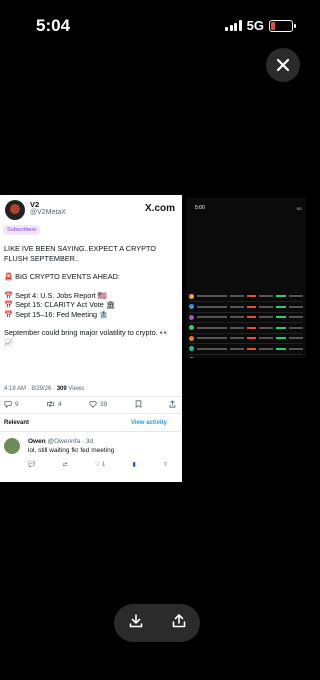 The image size is (320, 680). What do you see at coordinates (31, 464) in the screenshot?
I see `reply-reply-icon: 💬` at bounding box center [31, 464].